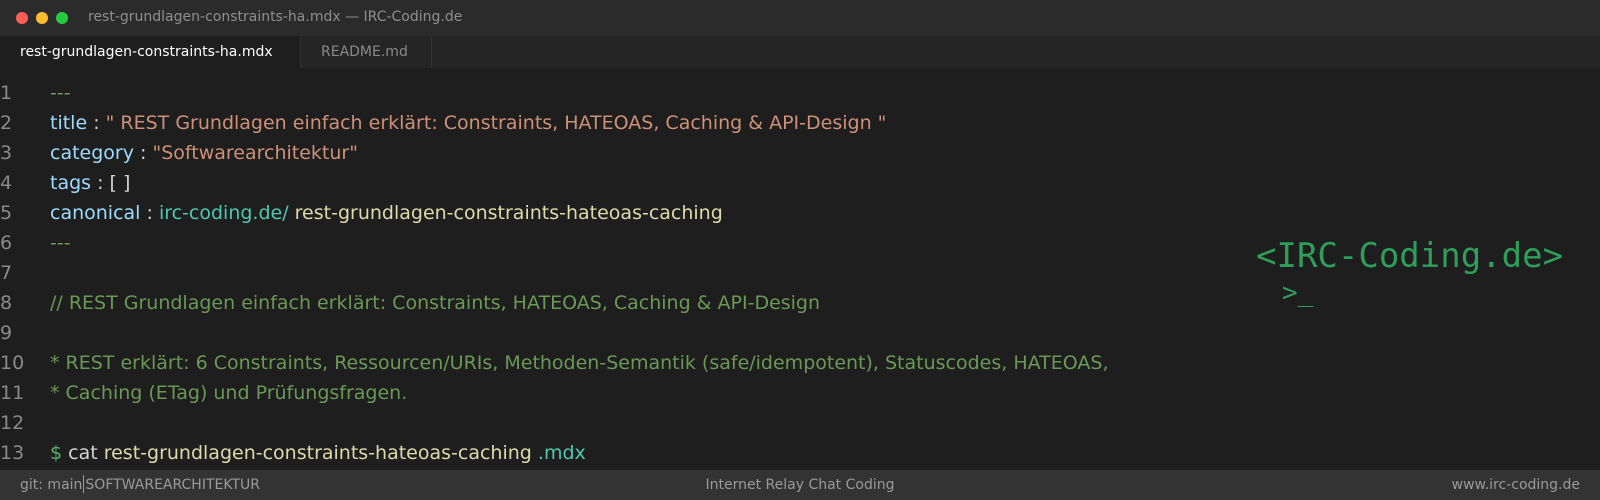 The height and width of the screenshot is (500, 1600). I want to click on frontmatter-key: canonical, so click(95, 213).